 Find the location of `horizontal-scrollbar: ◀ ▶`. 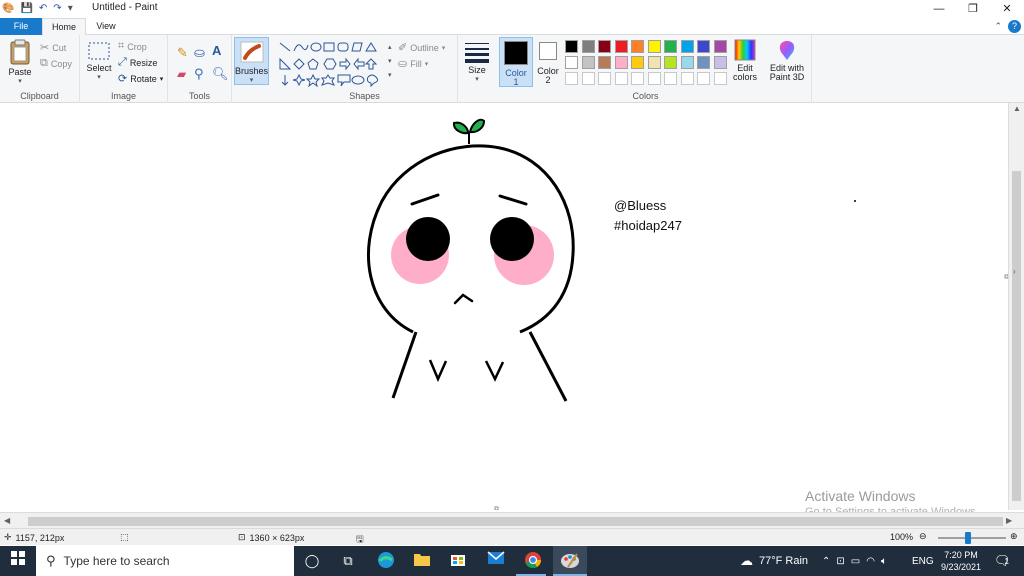

horizontal-scrollbar: ◀ ▶ is located at coordinates (512, 520).